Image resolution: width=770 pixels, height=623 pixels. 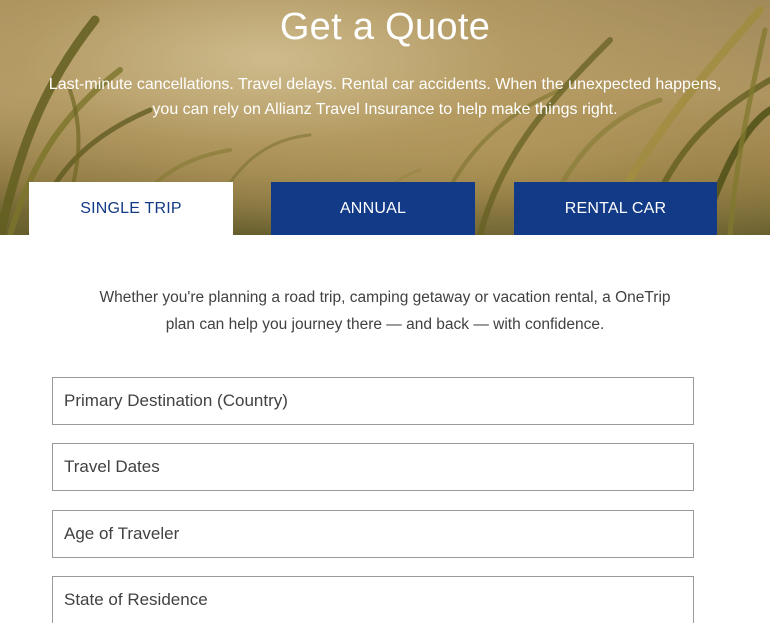 I want to click on travel-dates-field, so click(x=373, y=467).